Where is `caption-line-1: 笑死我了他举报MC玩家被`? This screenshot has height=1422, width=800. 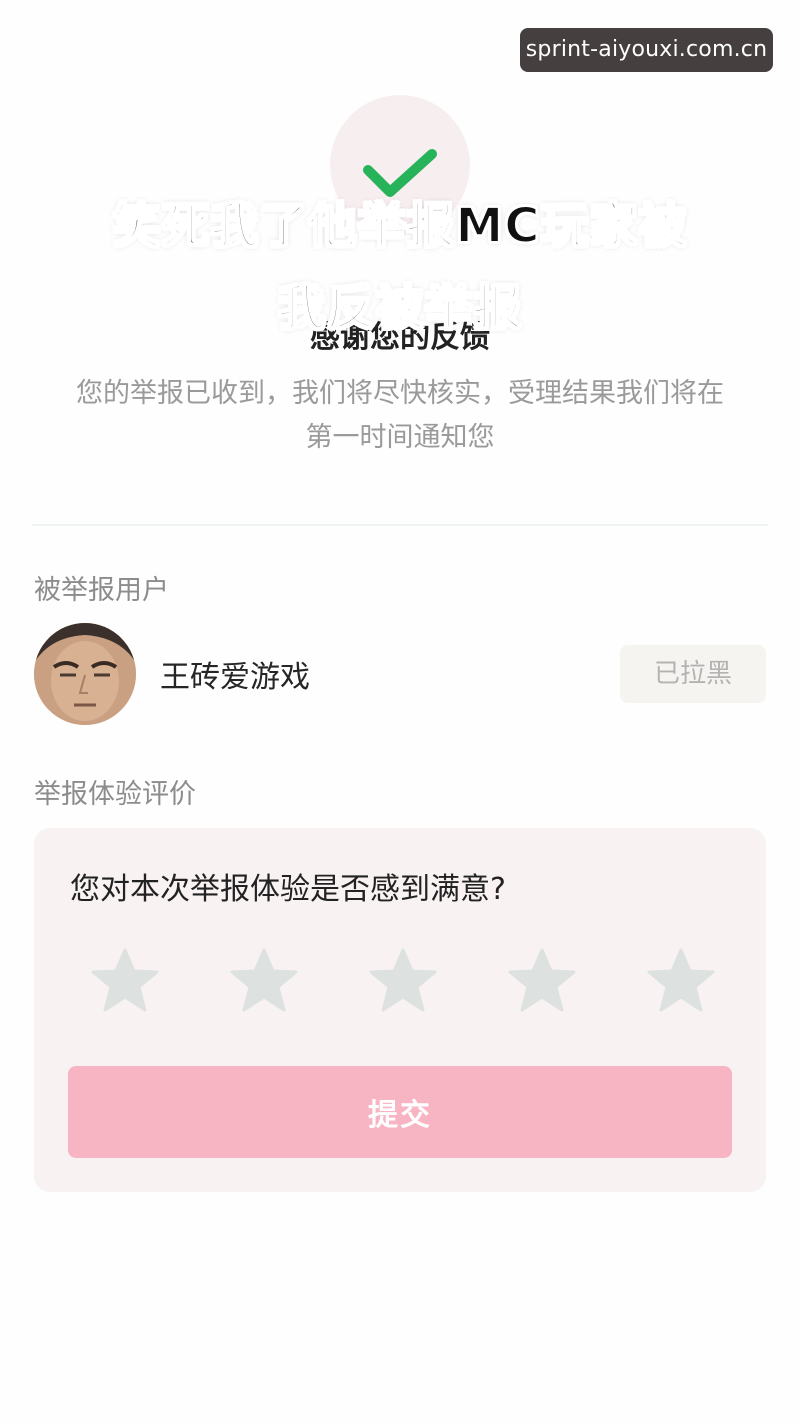
caption-line-1: 笑死我了他举报MC玩家被 is located at coordinates (400, 226).